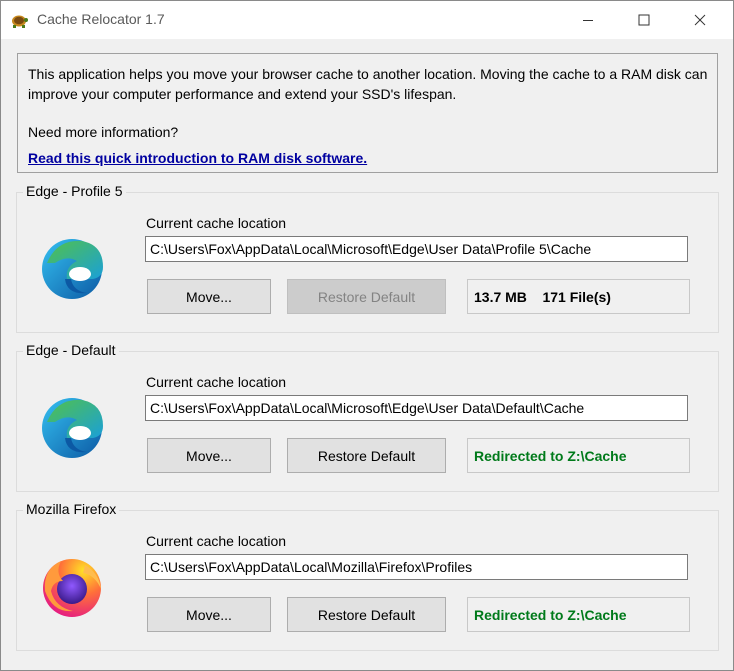 The height and width of the screenshot is (671, 734). Describe the element at coordinates (103, 132) in the screenshot. I see `info-question: Need more information?` at that location.